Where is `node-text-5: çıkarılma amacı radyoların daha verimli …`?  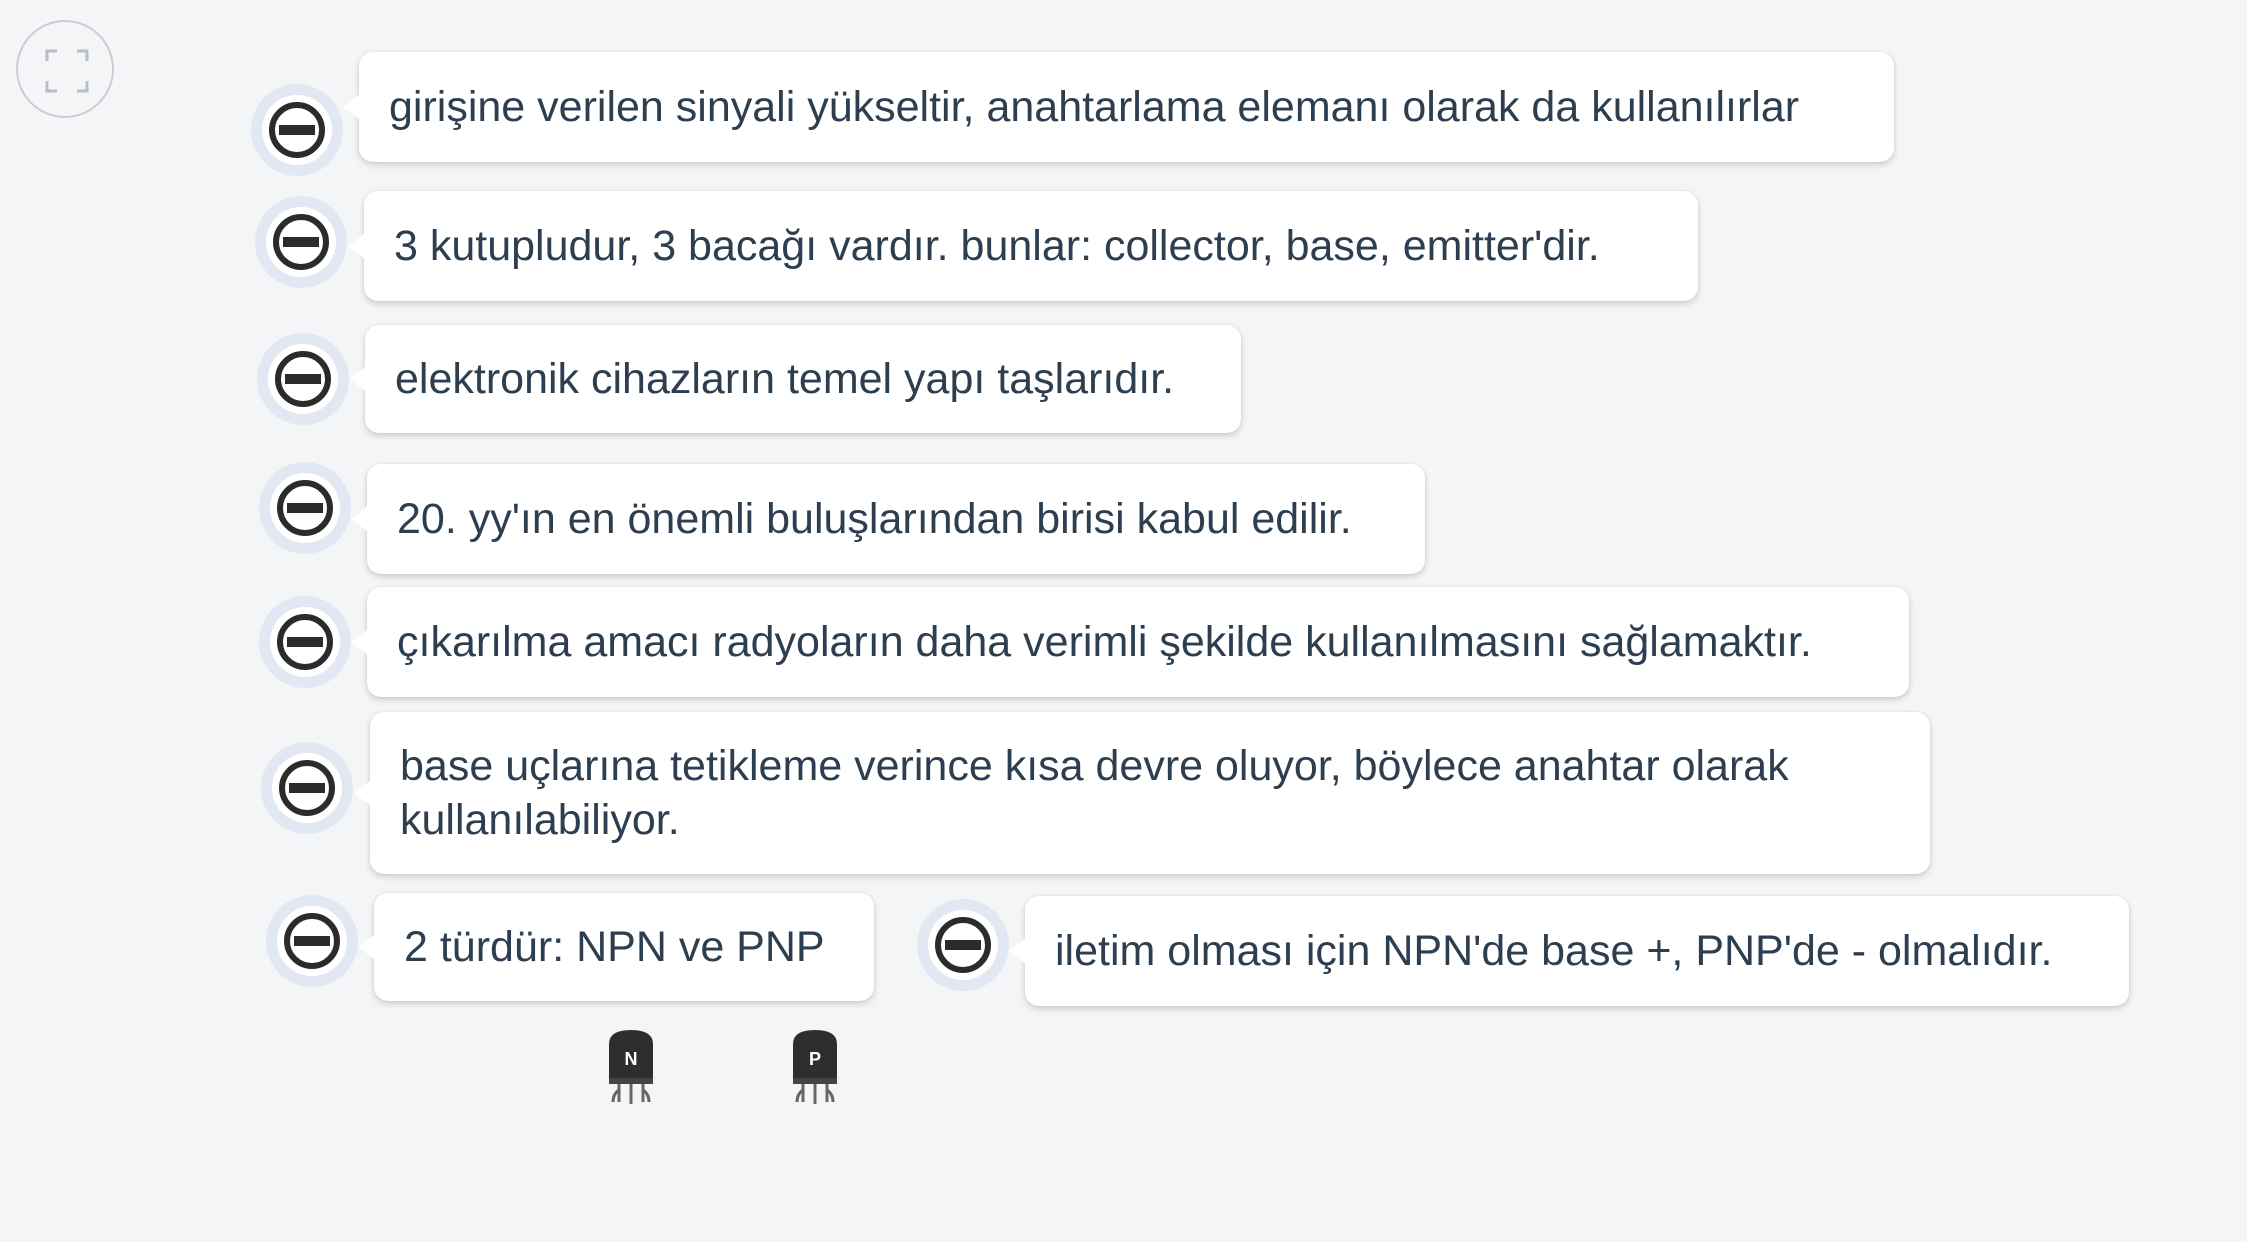 node-text-5: çıkarılma amacı radyoların daha verimli … is located at coordinates (1130, 642).